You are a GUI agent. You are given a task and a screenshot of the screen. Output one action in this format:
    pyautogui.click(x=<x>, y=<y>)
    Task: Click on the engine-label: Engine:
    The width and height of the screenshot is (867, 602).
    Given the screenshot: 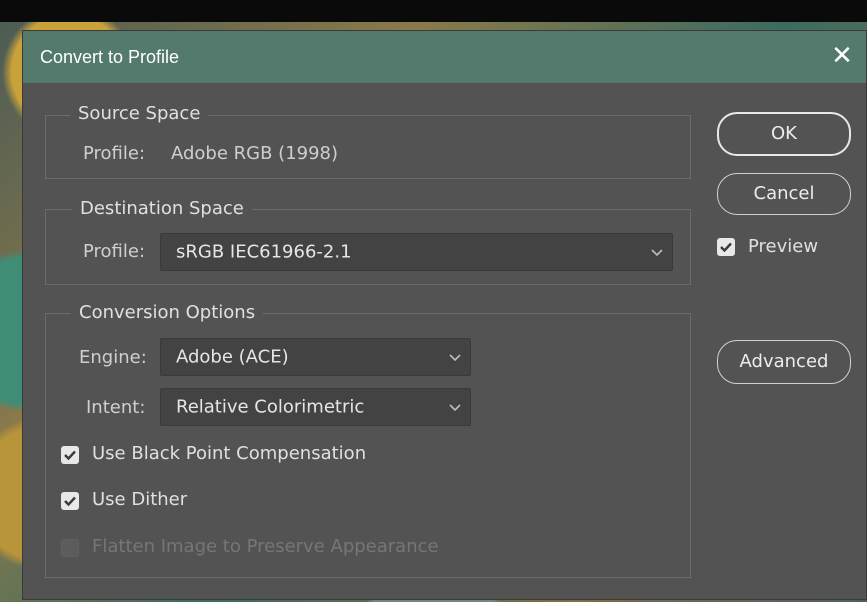 What is the action you would take?
    pyautogui.click(x=113, y=357)
    